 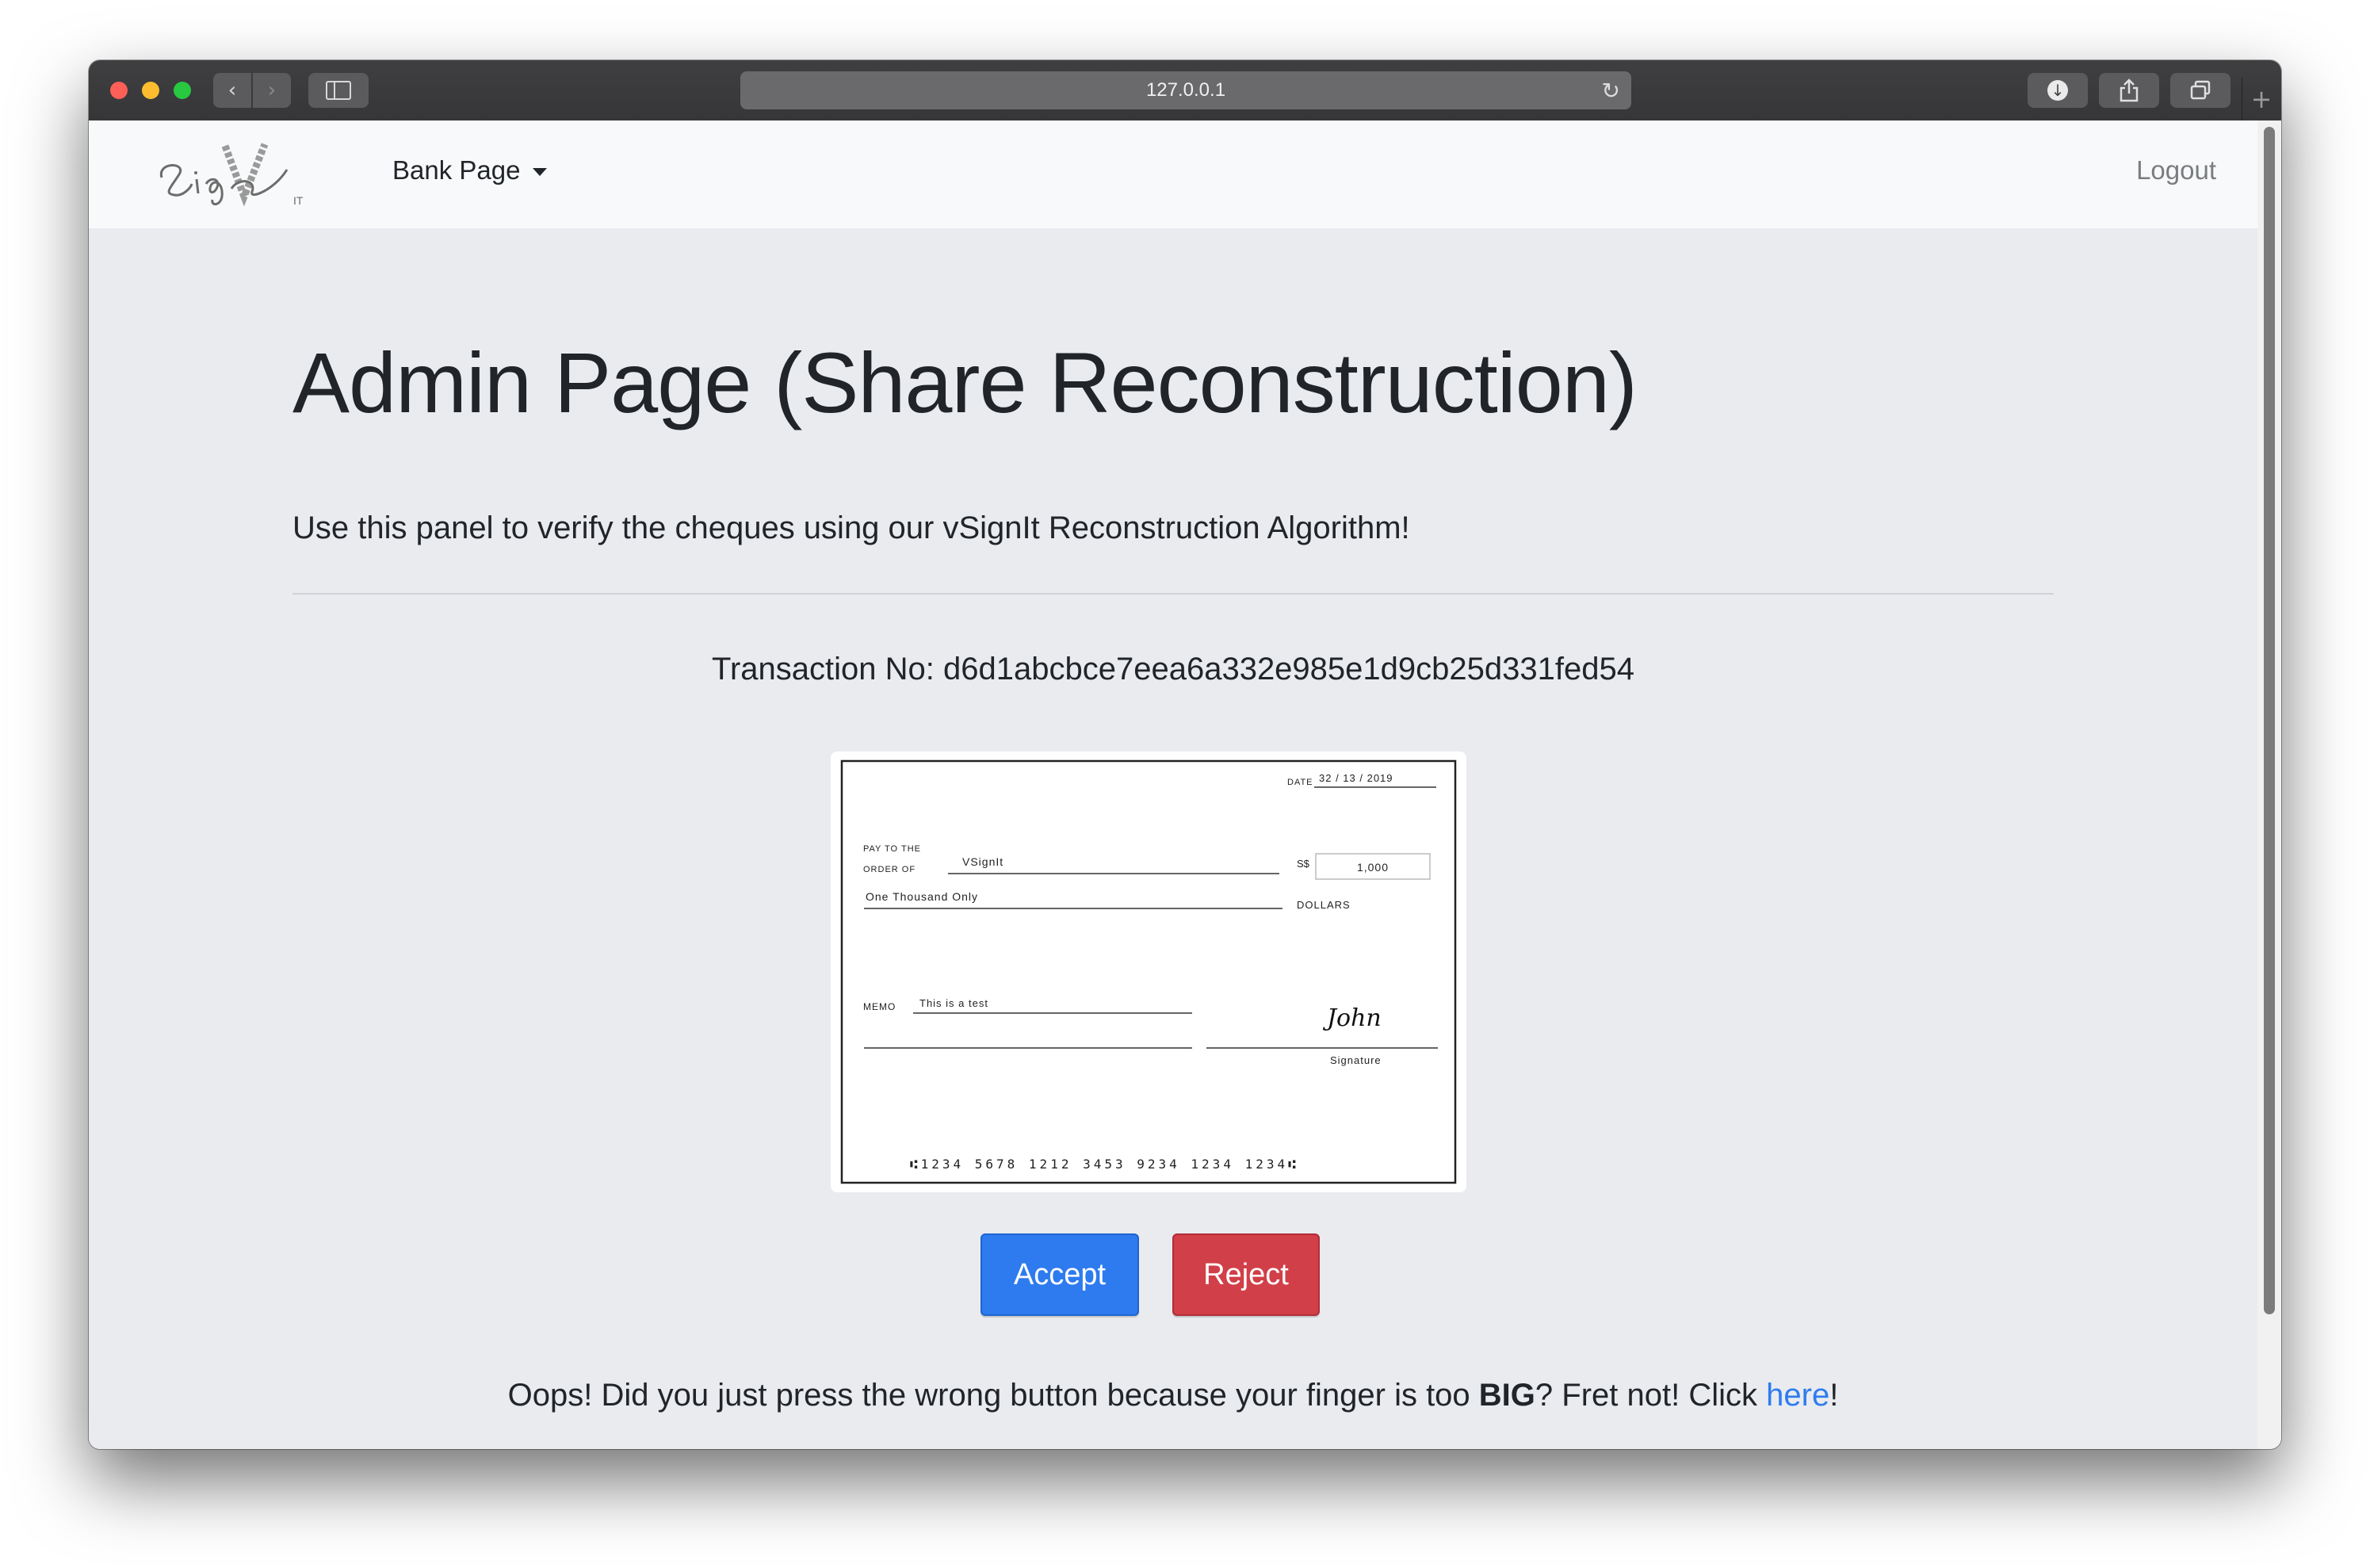 I want to click on download-icon: ↓, so click(x=2057, y=90).